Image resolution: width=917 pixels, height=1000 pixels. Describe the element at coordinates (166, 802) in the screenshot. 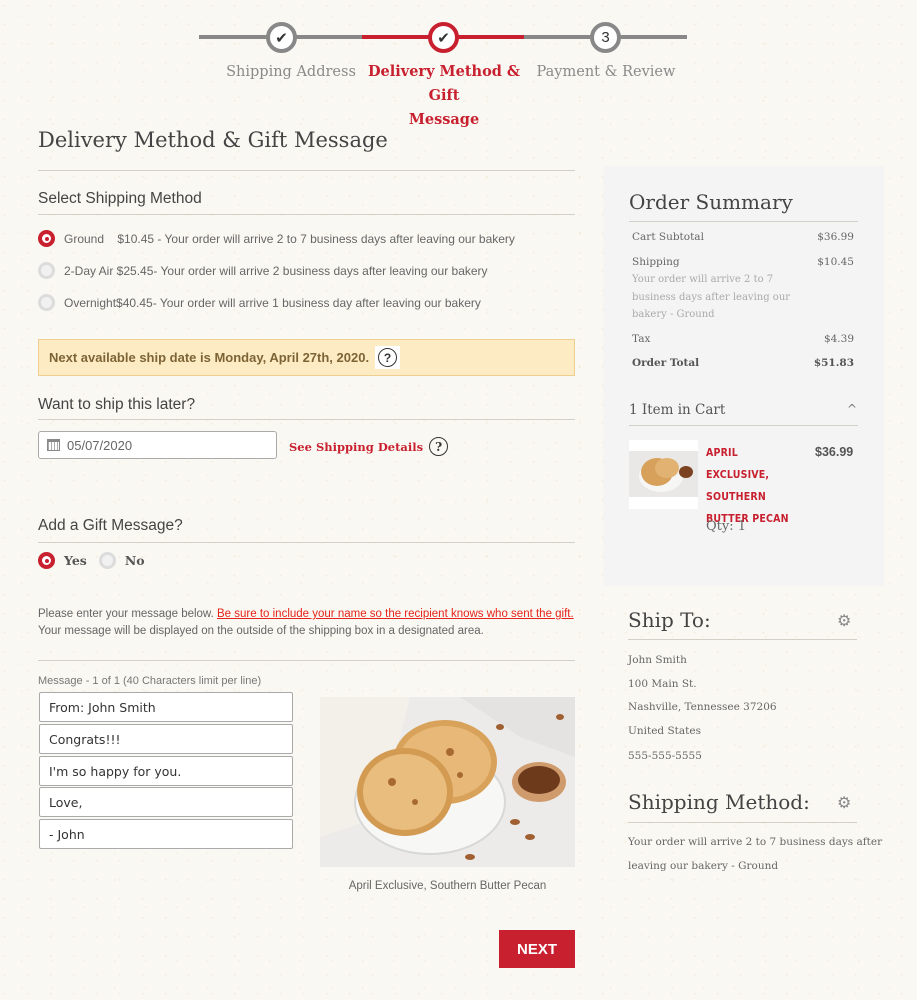

I see `message-line-4-input: Love,` at that location.